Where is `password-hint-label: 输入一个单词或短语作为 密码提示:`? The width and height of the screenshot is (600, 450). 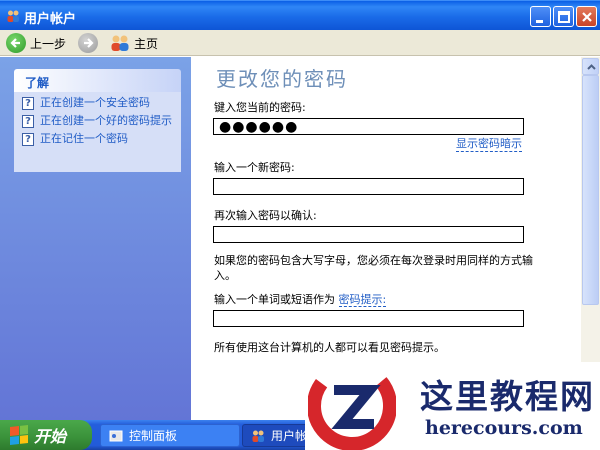
password-hint-label: 输入一个单词或短语作为 密码提示: is located at coordinates (300, 299).